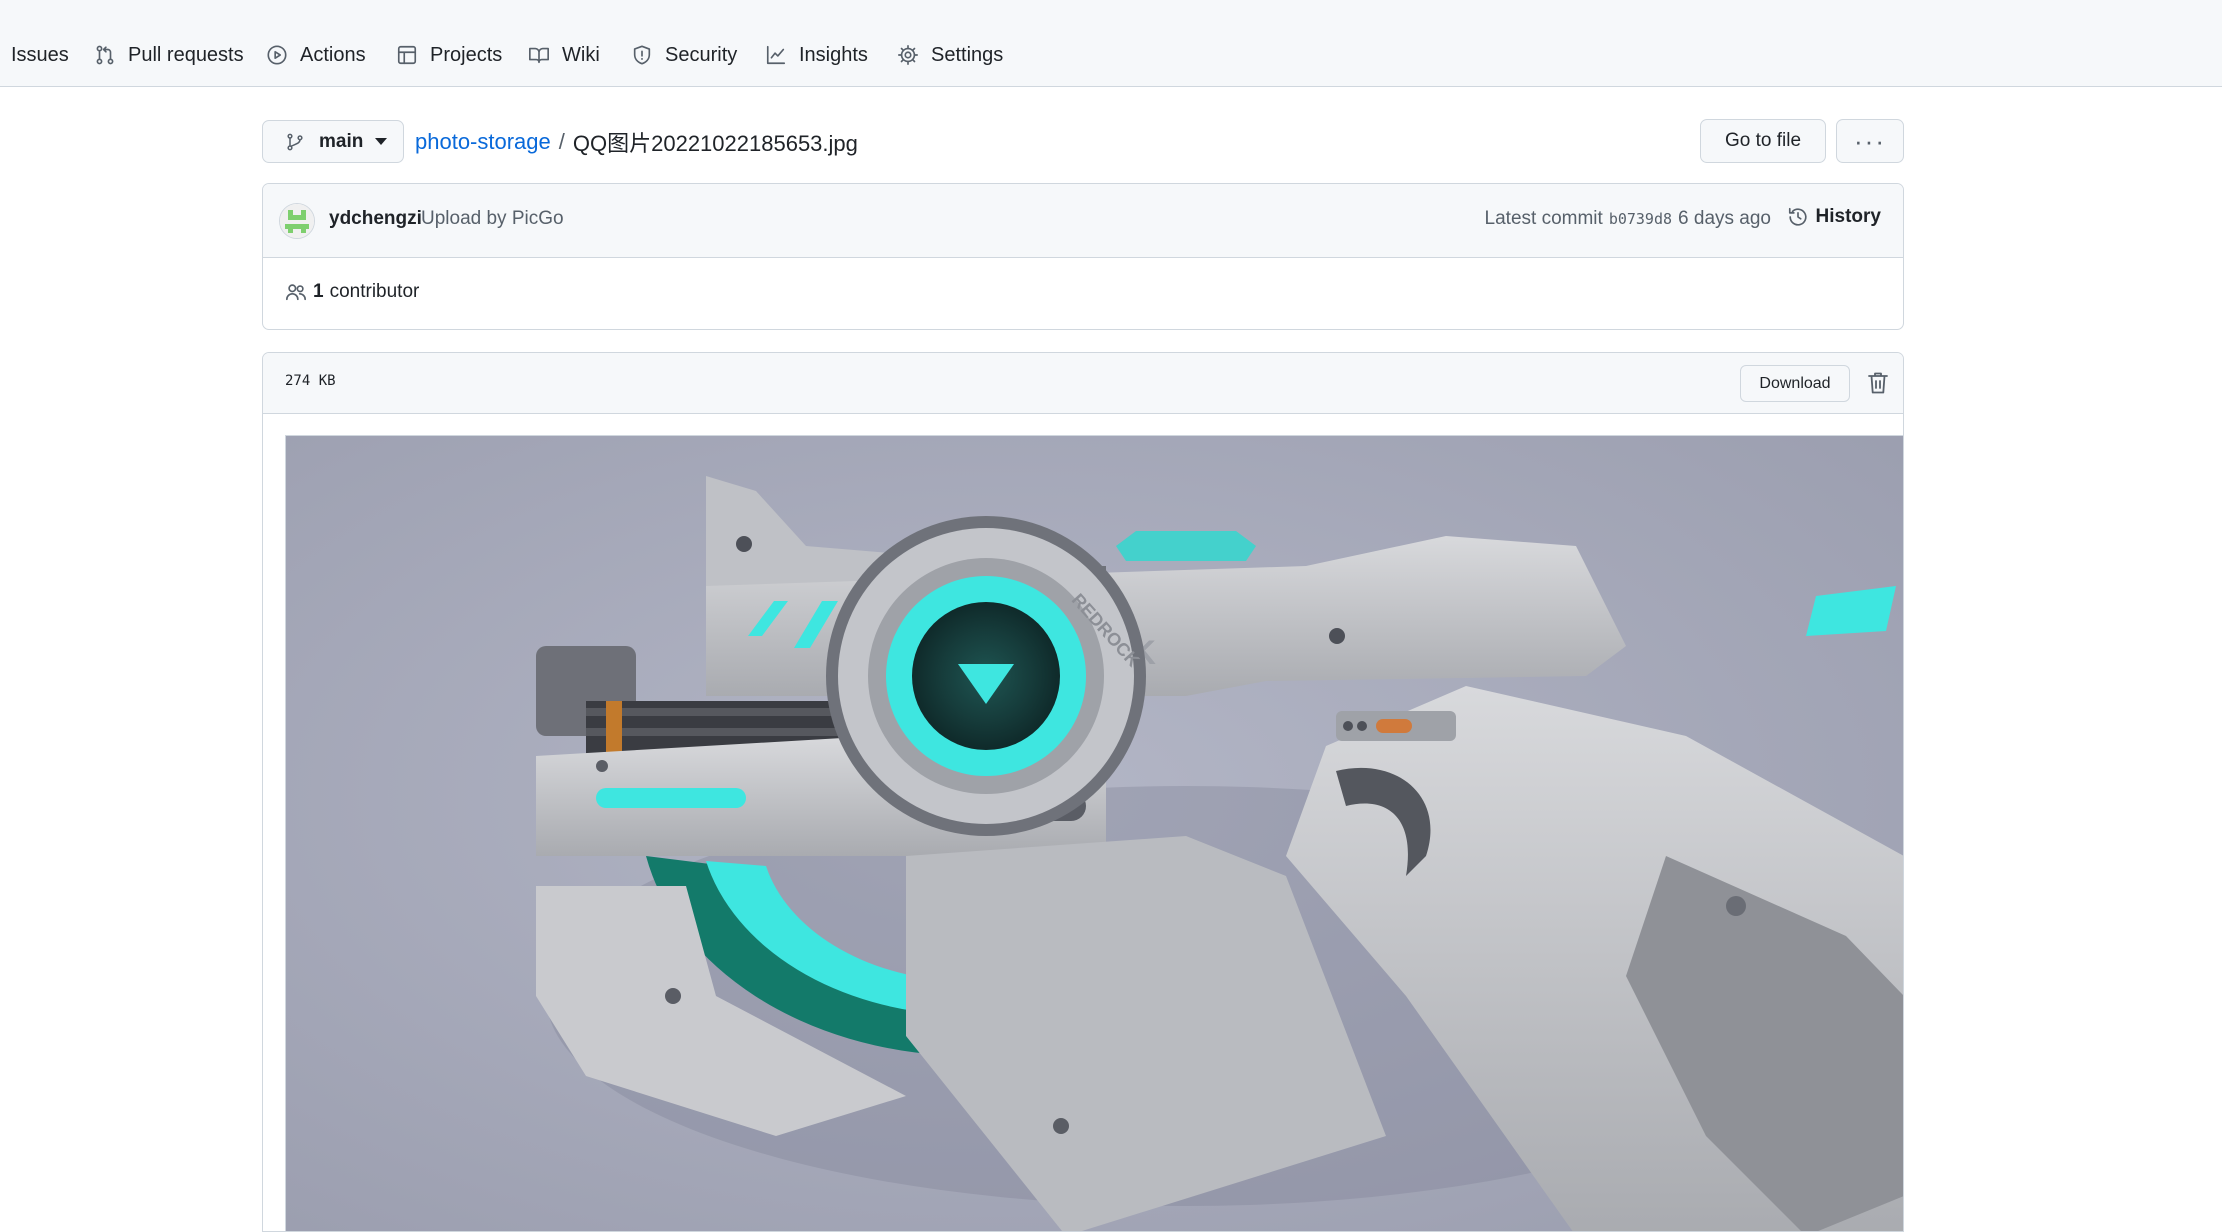  Describe the element at coordinates (1543, 218) in the screenshot. I see `latest-commit-label: Latest commit` at that location.